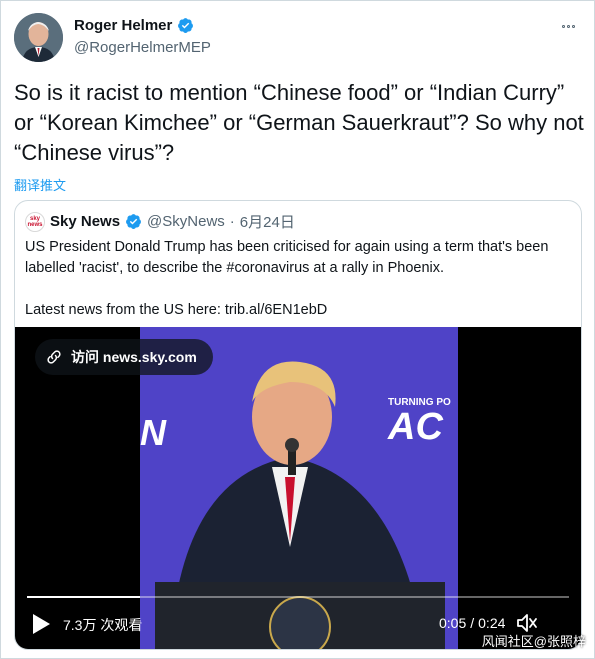  Describe the element at coordinates (142, 47) in the screenshot. I see `author-handle: @RogerHelmerMEP` at that location.